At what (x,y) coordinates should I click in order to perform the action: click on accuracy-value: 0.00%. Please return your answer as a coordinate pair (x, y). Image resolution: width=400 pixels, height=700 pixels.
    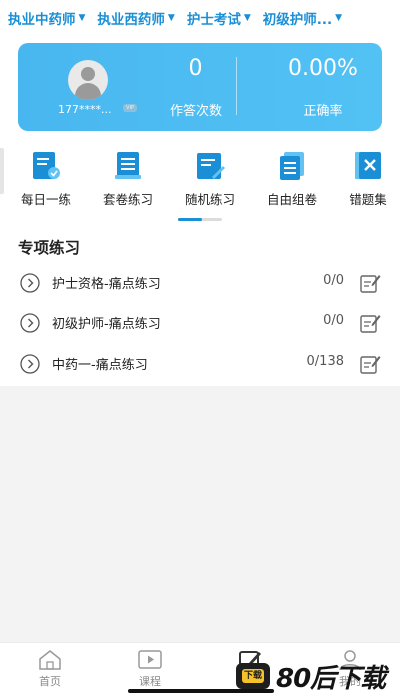
    Looking at the image, I should click on (323, 68).